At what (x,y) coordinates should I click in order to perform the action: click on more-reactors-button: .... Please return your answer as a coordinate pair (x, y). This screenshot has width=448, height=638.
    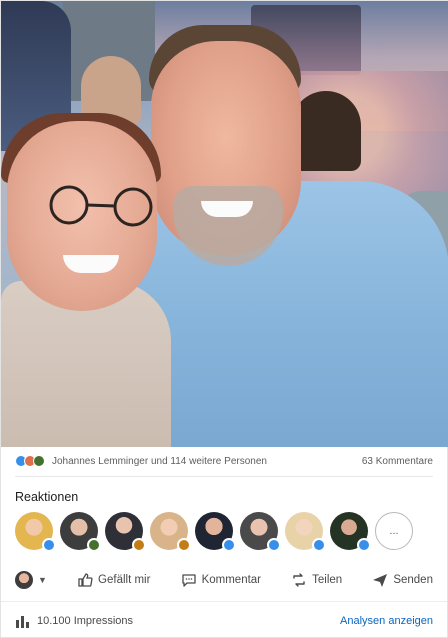
    Looking at the image, I should click on (394, 531).